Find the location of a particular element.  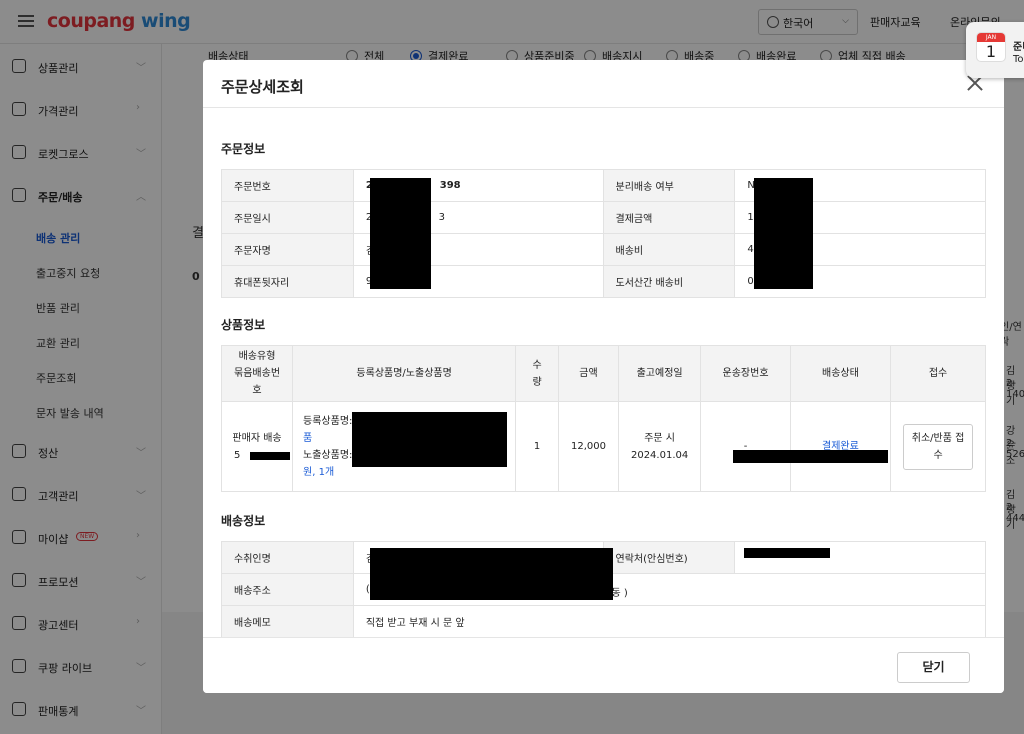

field-label: 주문번호 is located at coordinates (287, 185).